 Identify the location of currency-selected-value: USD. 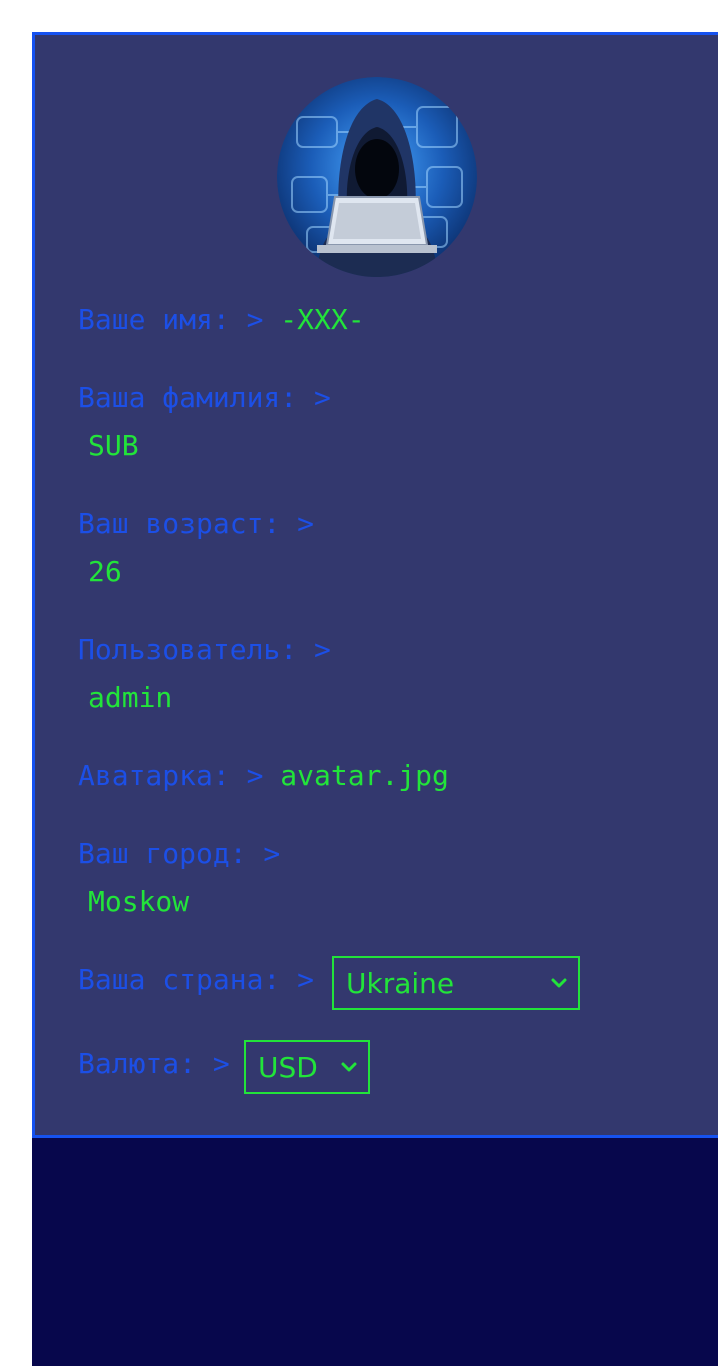
(288, 1067).